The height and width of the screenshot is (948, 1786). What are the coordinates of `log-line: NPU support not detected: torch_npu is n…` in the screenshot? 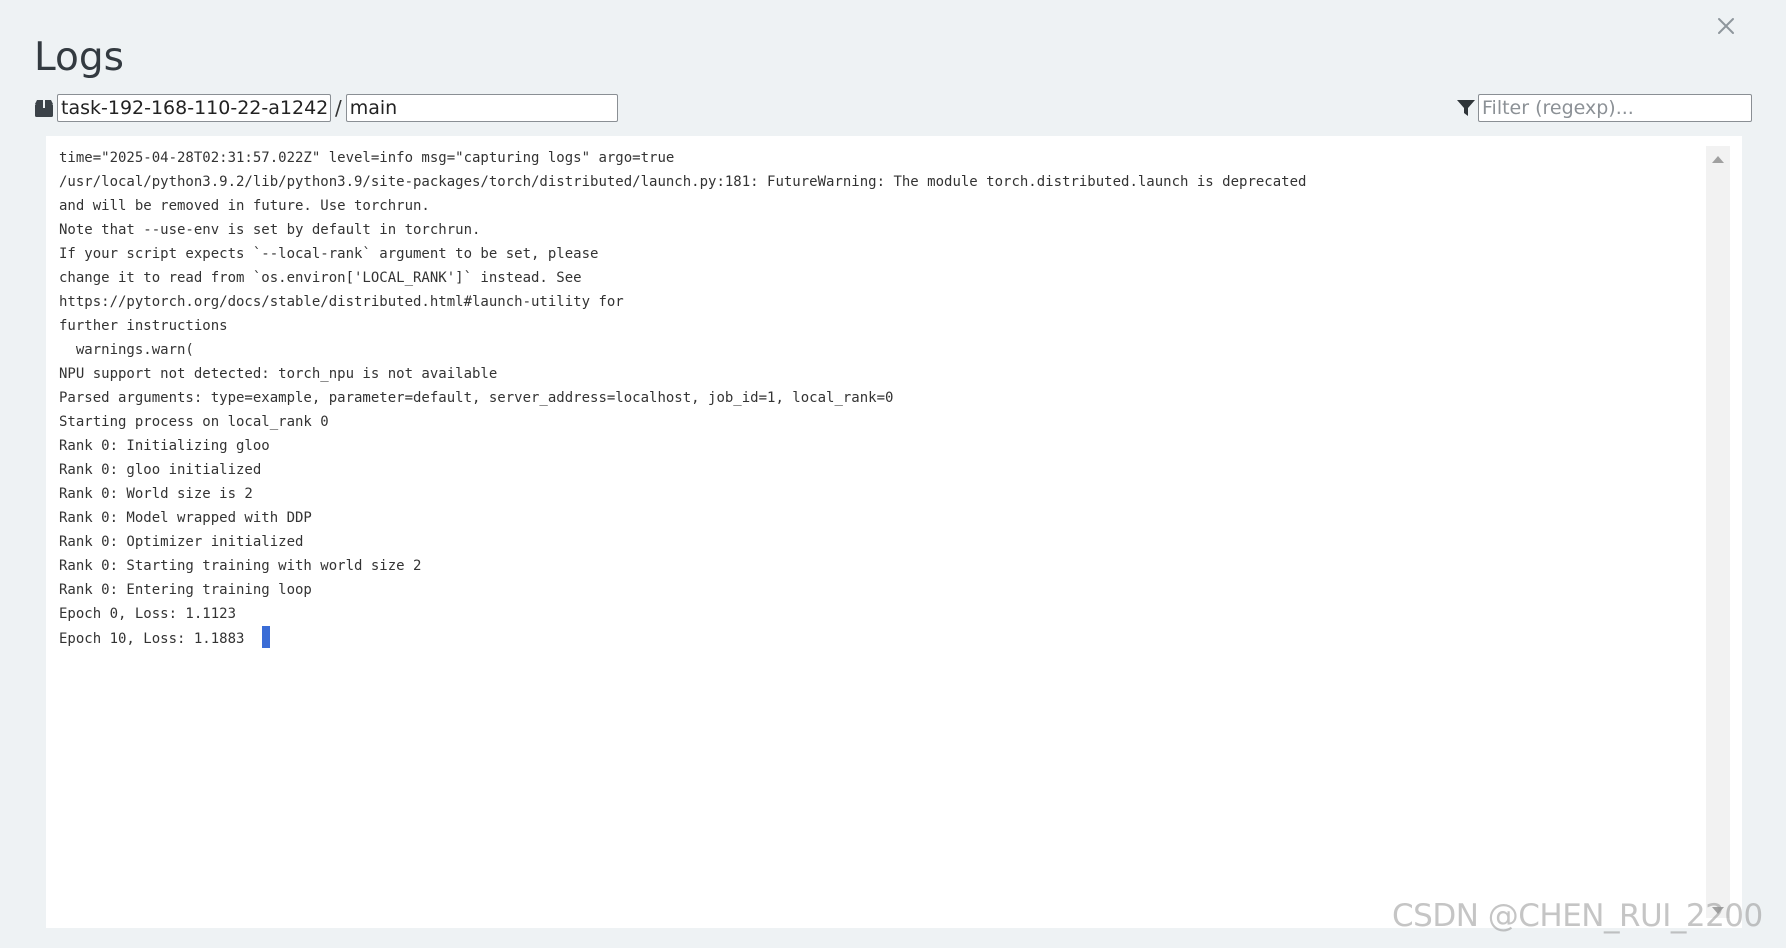 It's located at (278, 374).